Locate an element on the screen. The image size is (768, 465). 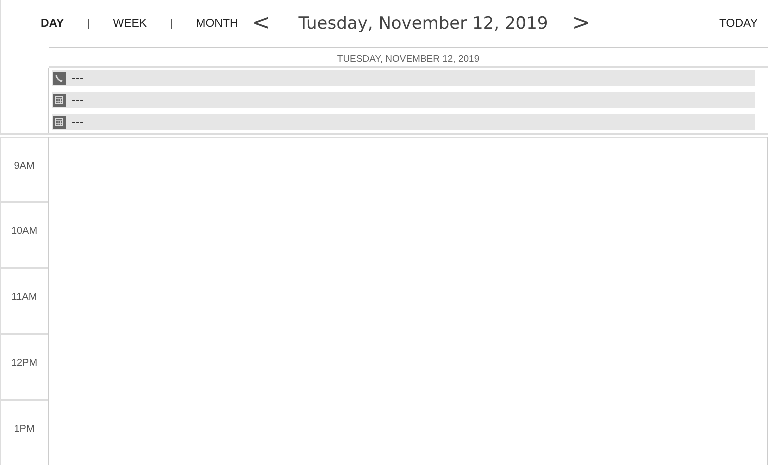
view-tab: WEEK is located at coordinates (130, 24).